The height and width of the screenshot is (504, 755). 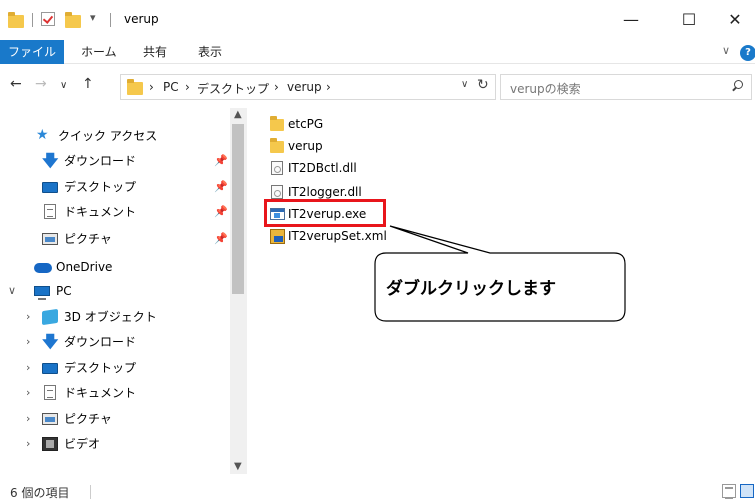 I want to click on breadcrumb-verup: verup, so click(x=304, y=87).